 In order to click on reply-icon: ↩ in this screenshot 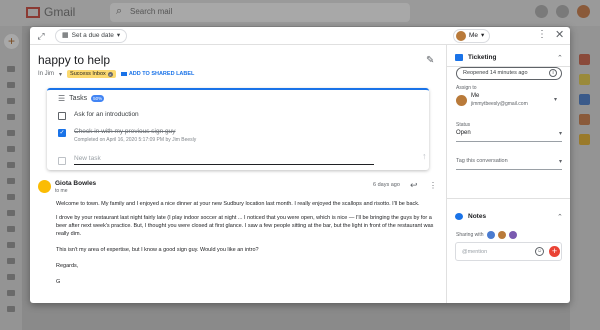, I will do `click(414, 185)`.